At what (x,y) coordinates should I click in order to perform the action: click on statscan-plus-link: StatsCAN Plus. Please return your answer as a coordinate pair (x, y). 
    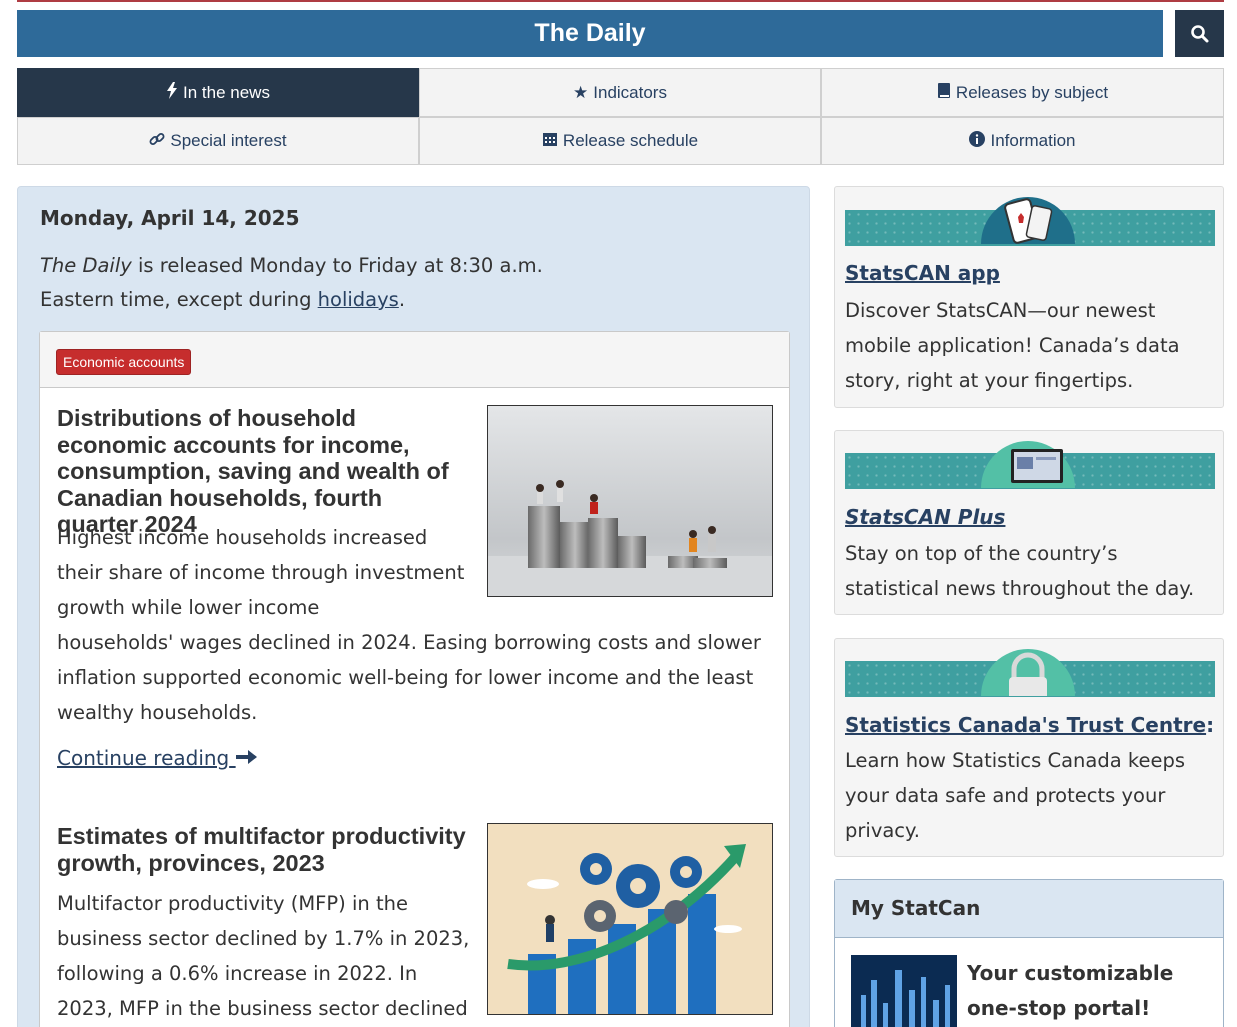
    Looking at the image, I should click on (925, 517).